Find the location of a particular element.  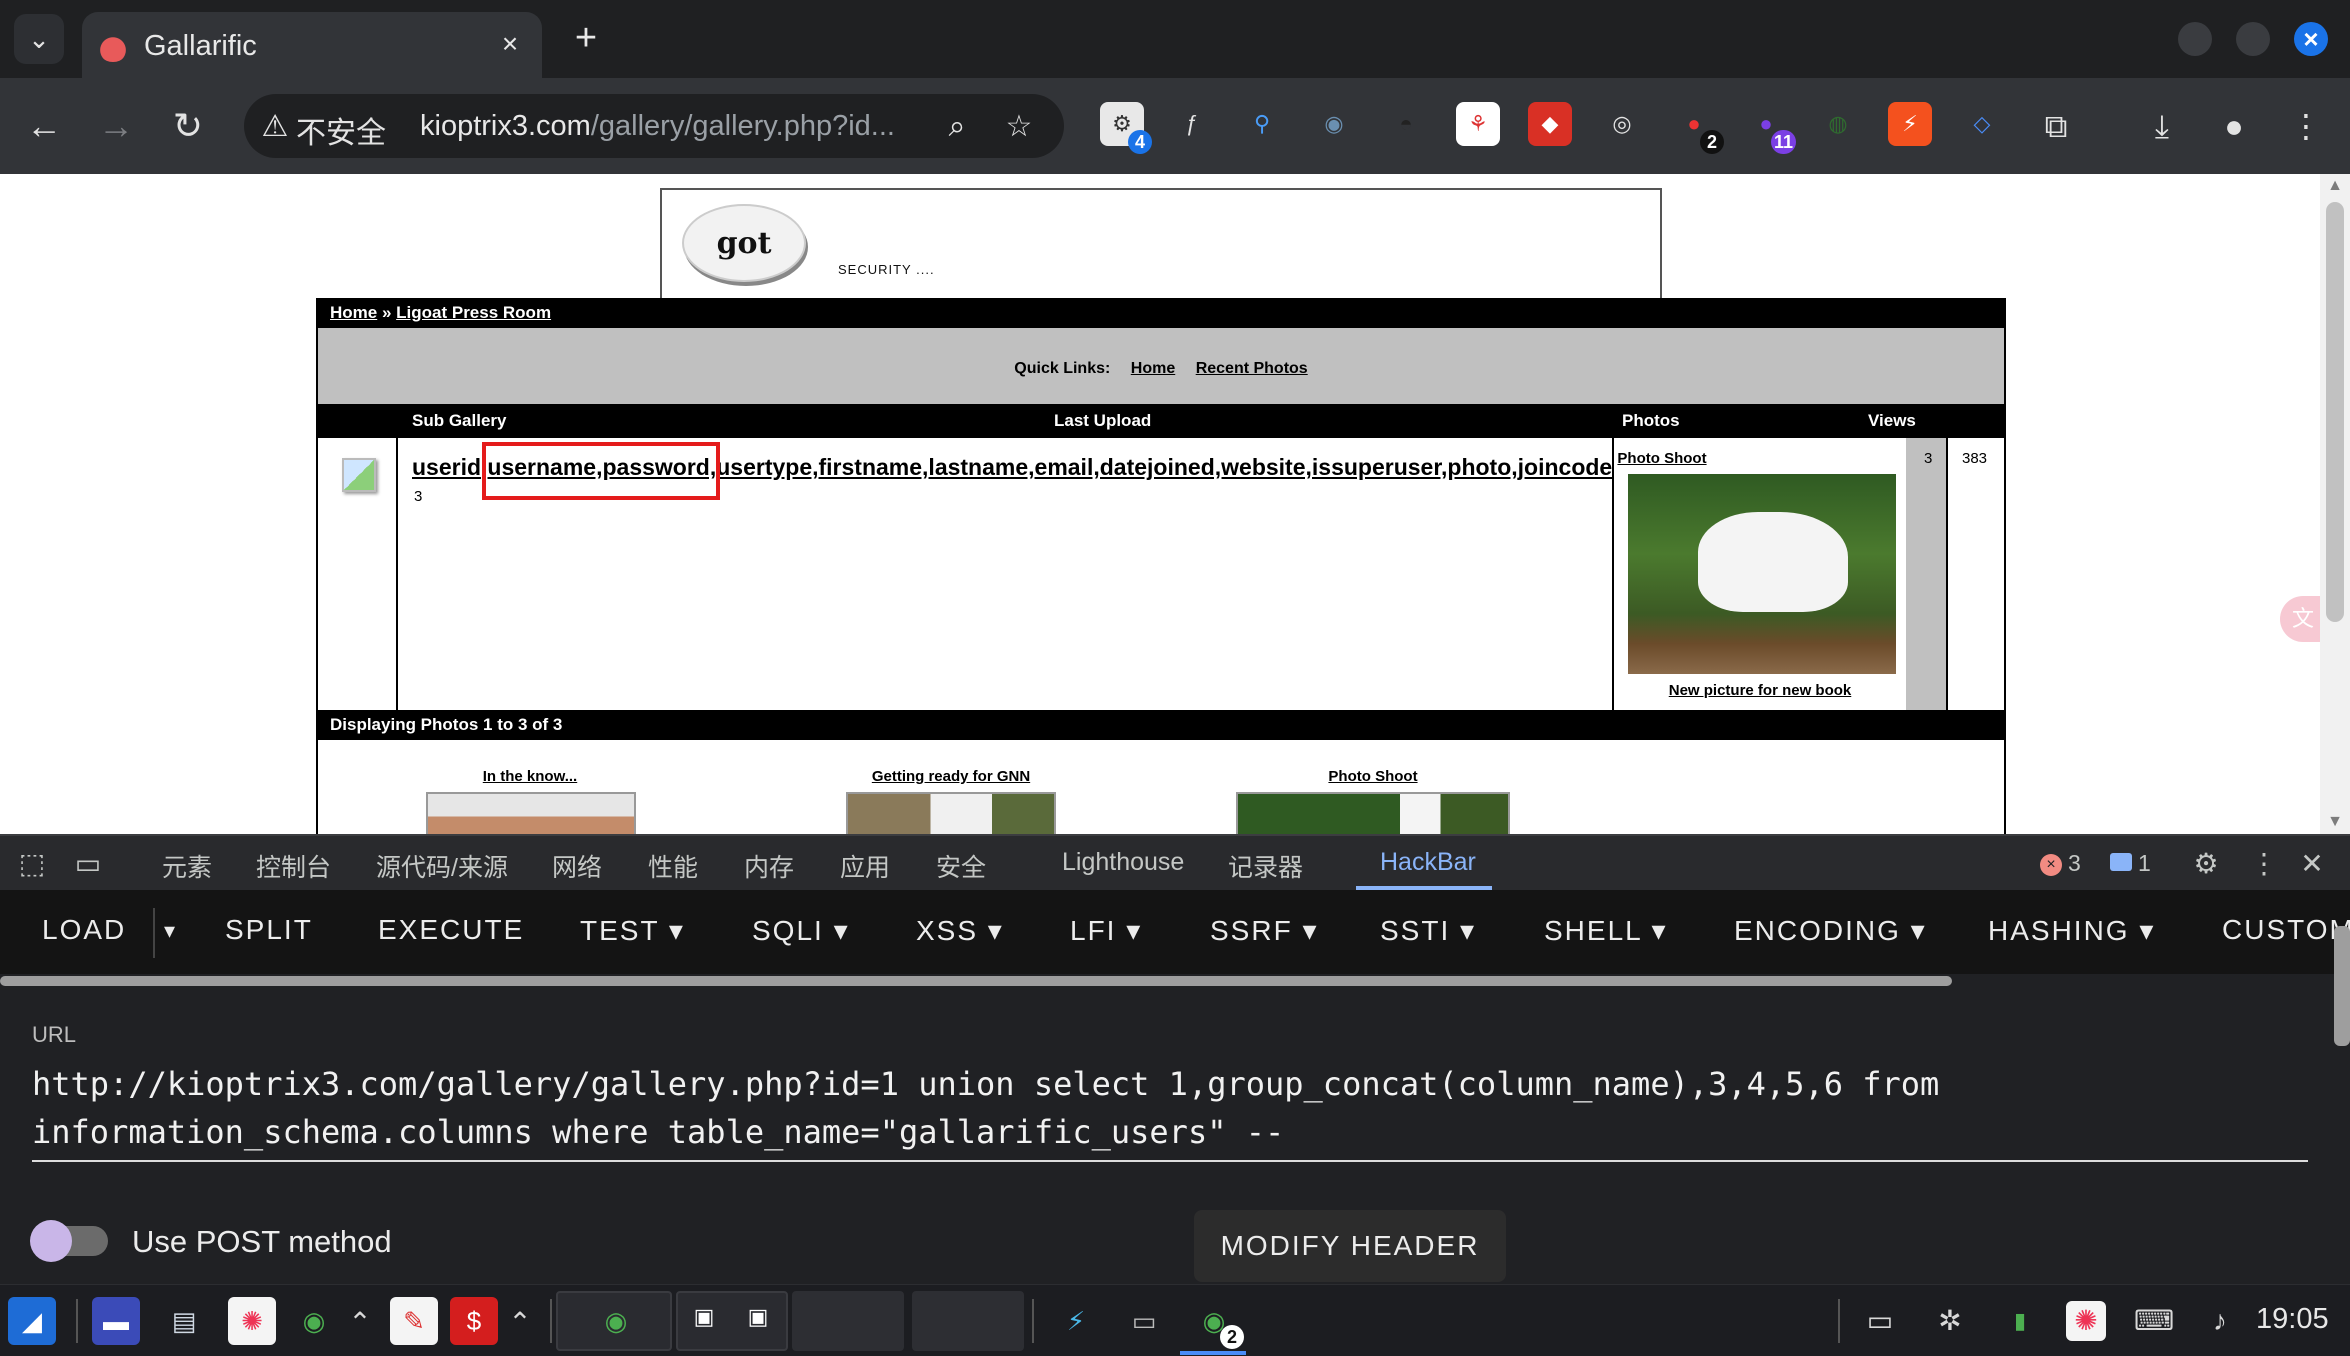

extensions-puzzle-icon: ⧉ is located at coordinates (2056, 126).